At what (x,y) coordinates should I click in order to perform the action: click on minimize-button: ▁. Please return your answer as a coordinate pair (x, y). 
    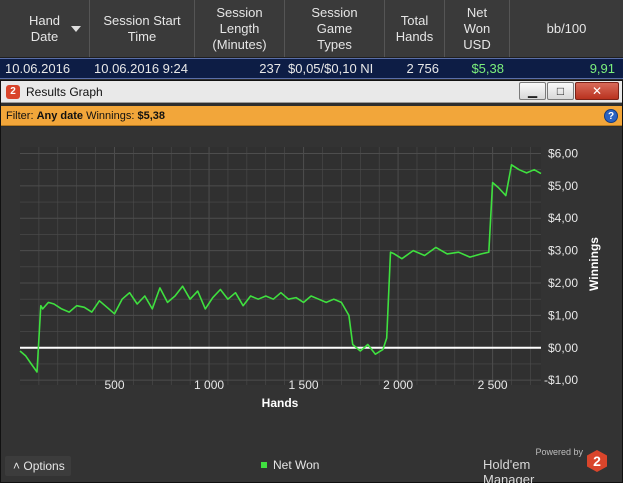
    Looking at the image, I should click on (532, 91).